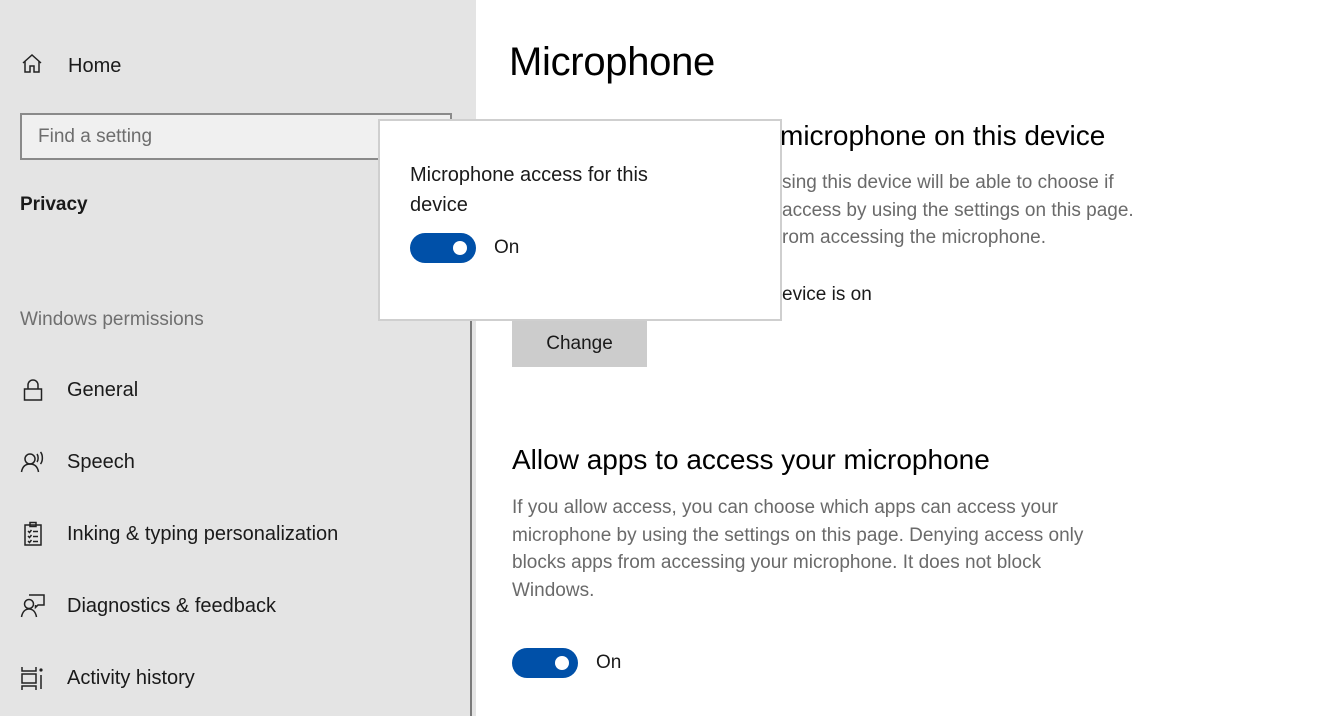 The width and height of the screenshot is (1327, 716). What do you see at coordinates (112, 319) in the screenshot?
I see `group-label: Windows permissions` at bounding box center [112, 319].